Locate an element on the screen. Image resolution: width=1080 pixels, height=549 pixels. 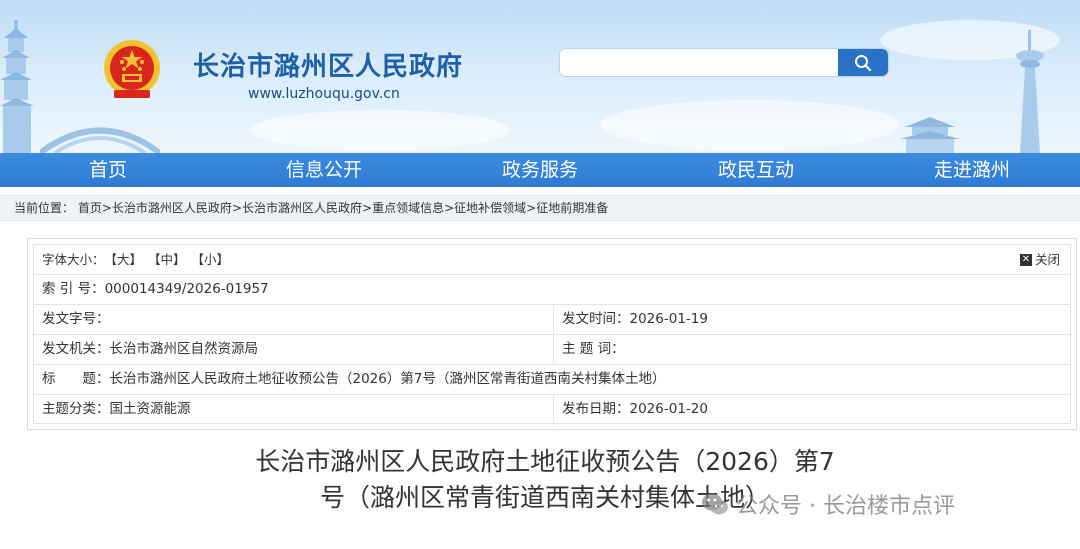
index-number-cell: 索 引 号：000014349/2026-01957 is located at coordinates (552, 289).